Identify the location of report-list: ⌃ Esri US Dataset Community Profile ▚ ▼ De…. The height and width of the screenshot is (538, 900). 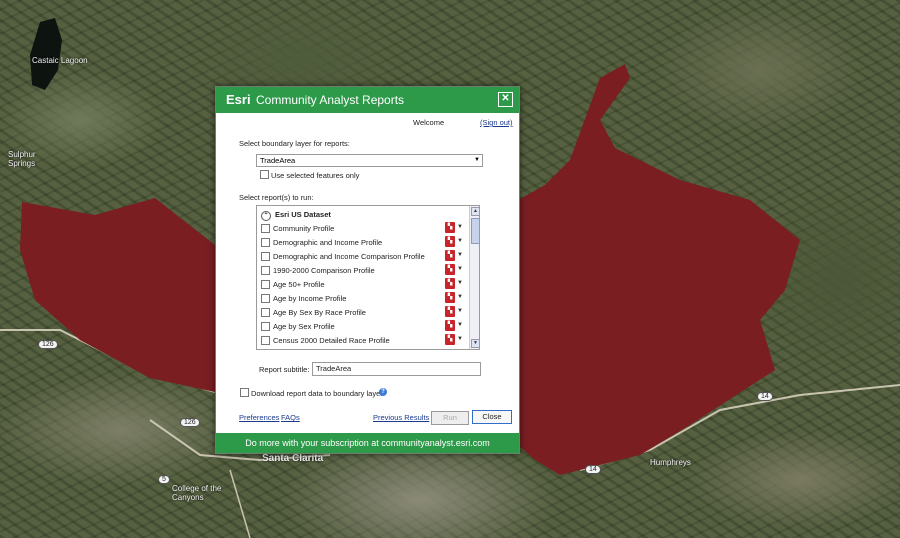
(368, 277).